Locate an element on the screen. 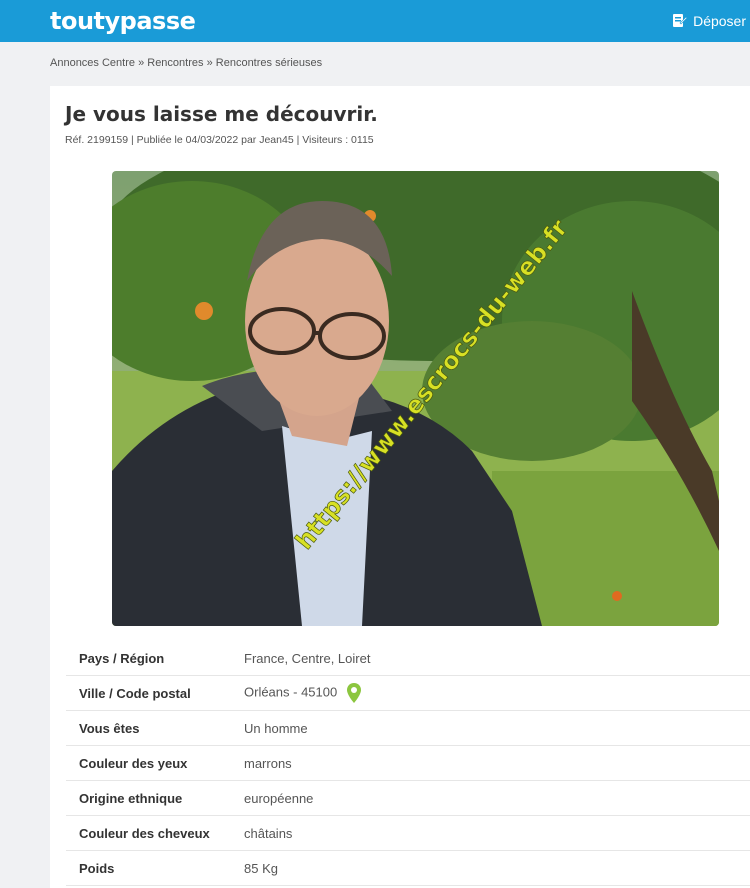  detail-row: Origine ethnique européenne is located at coordinates (408, 798).